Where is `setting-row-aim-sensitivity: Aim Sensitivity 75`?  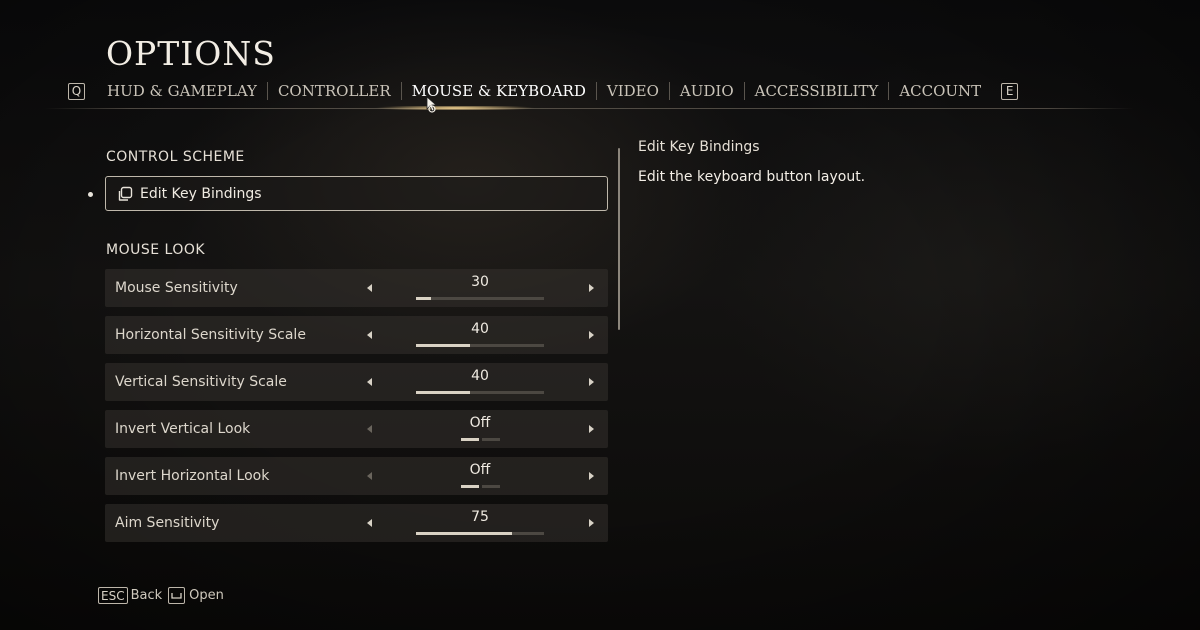 setting-row-aim-sensitivity: Aim Sensitivity 75 is located at coordinates (356, 523).